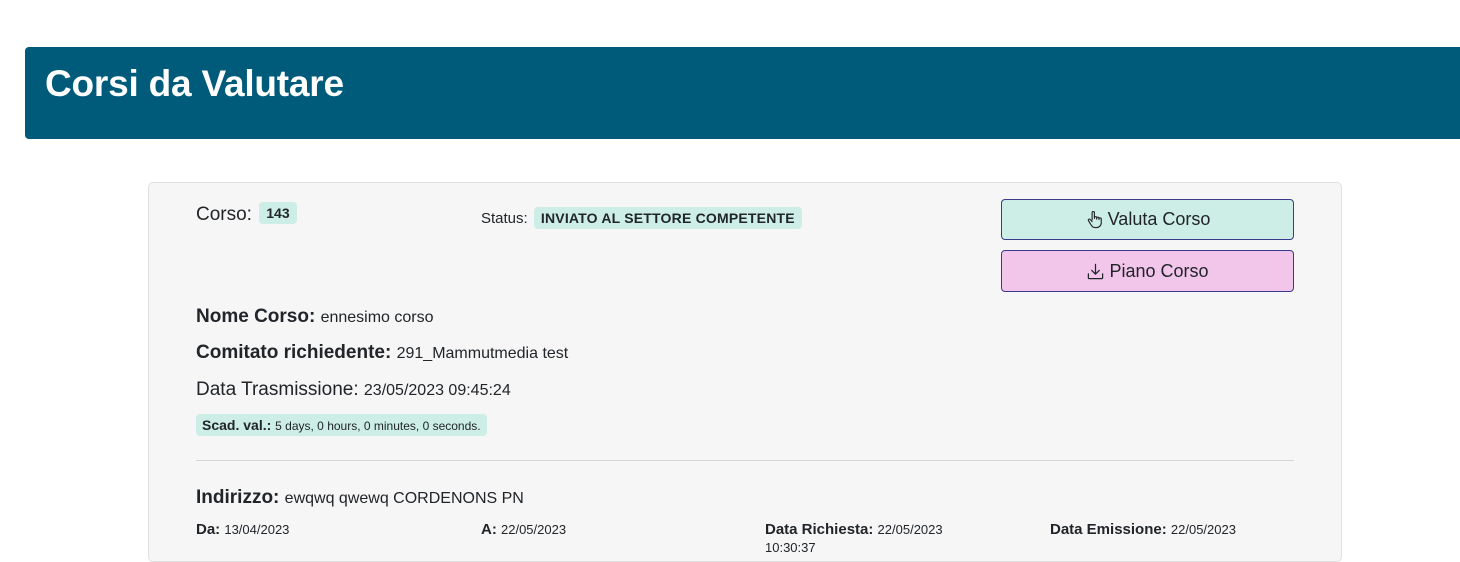  I want to click on date-richiesta-value: 22/05/2023, so click(910, 529).